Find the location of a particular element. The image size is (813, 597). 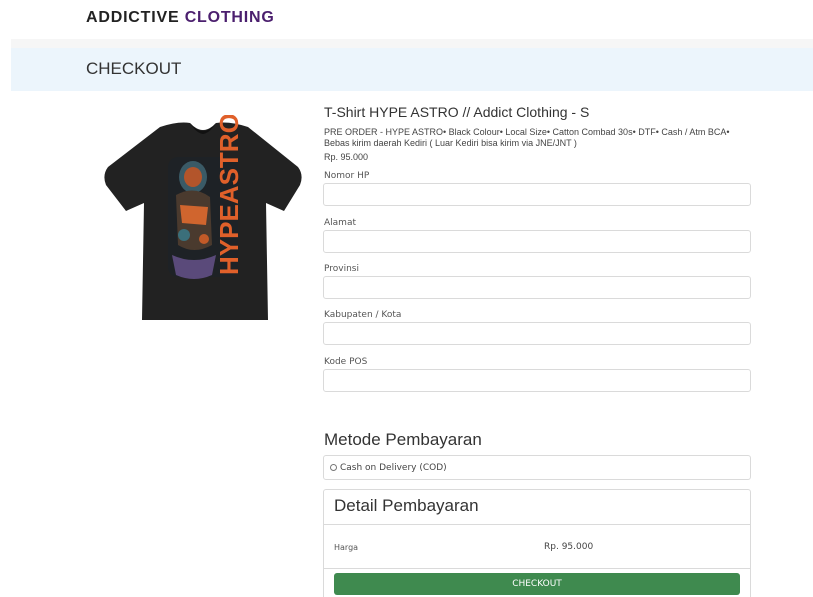

label-kode-pos: Kode POS is located at coordinates (346, 362).